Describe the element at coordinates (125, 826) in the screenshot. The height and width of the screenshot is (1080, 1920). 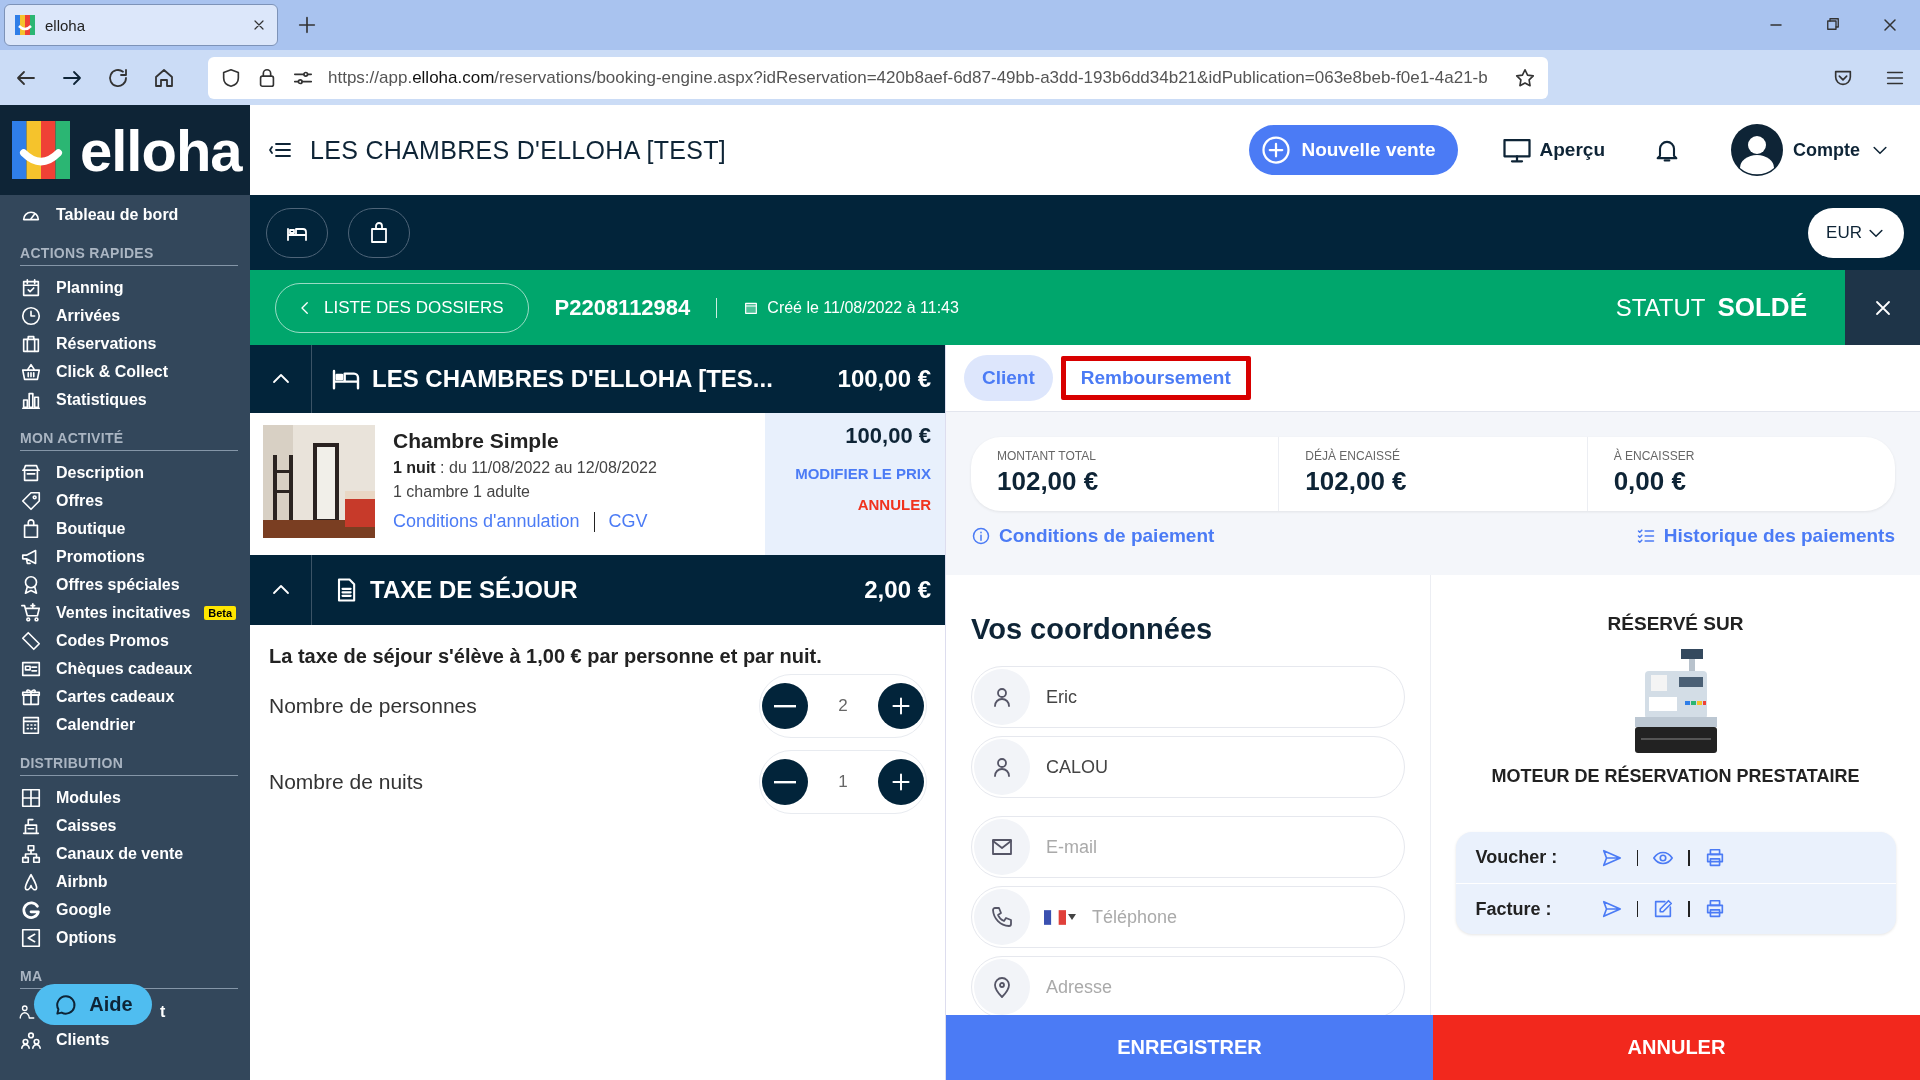
I see `sidebar-item: Caisses` at that location.